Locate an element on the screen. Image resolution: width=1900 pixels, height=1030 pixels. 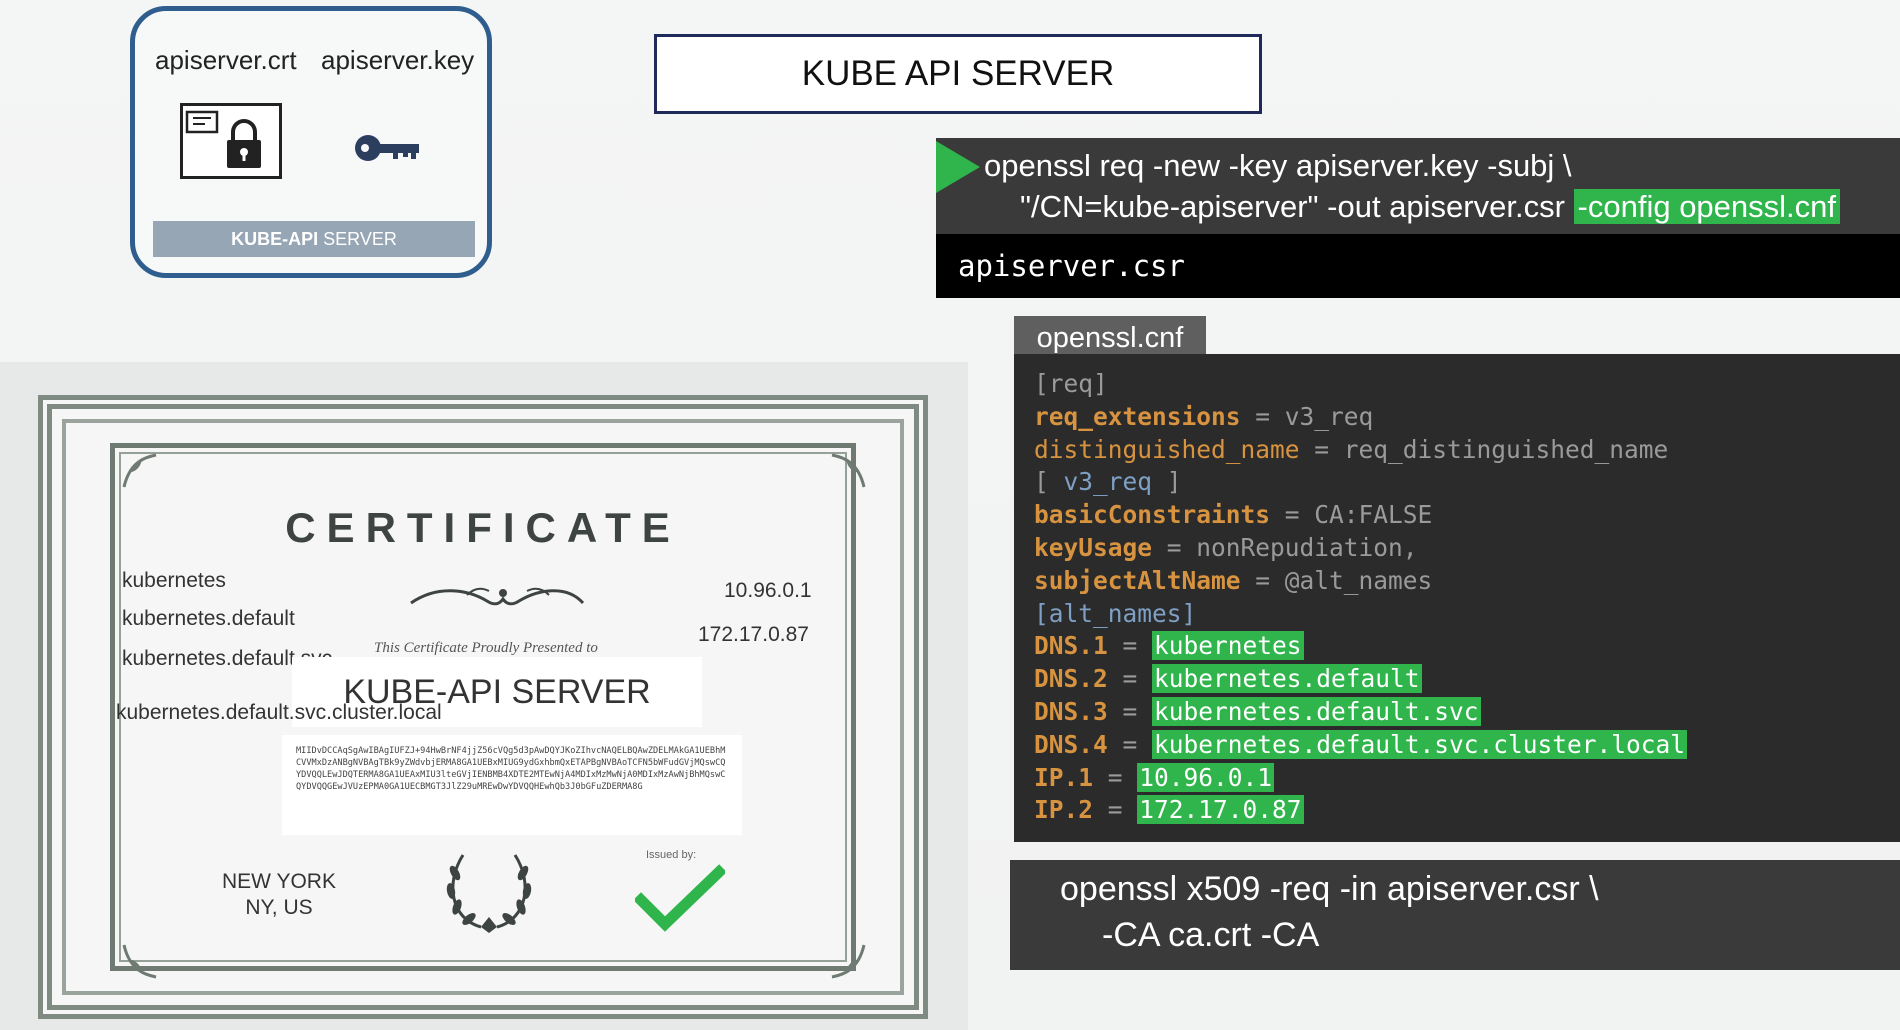
flourish-ornament-icon is located at coordinates (497, 596).